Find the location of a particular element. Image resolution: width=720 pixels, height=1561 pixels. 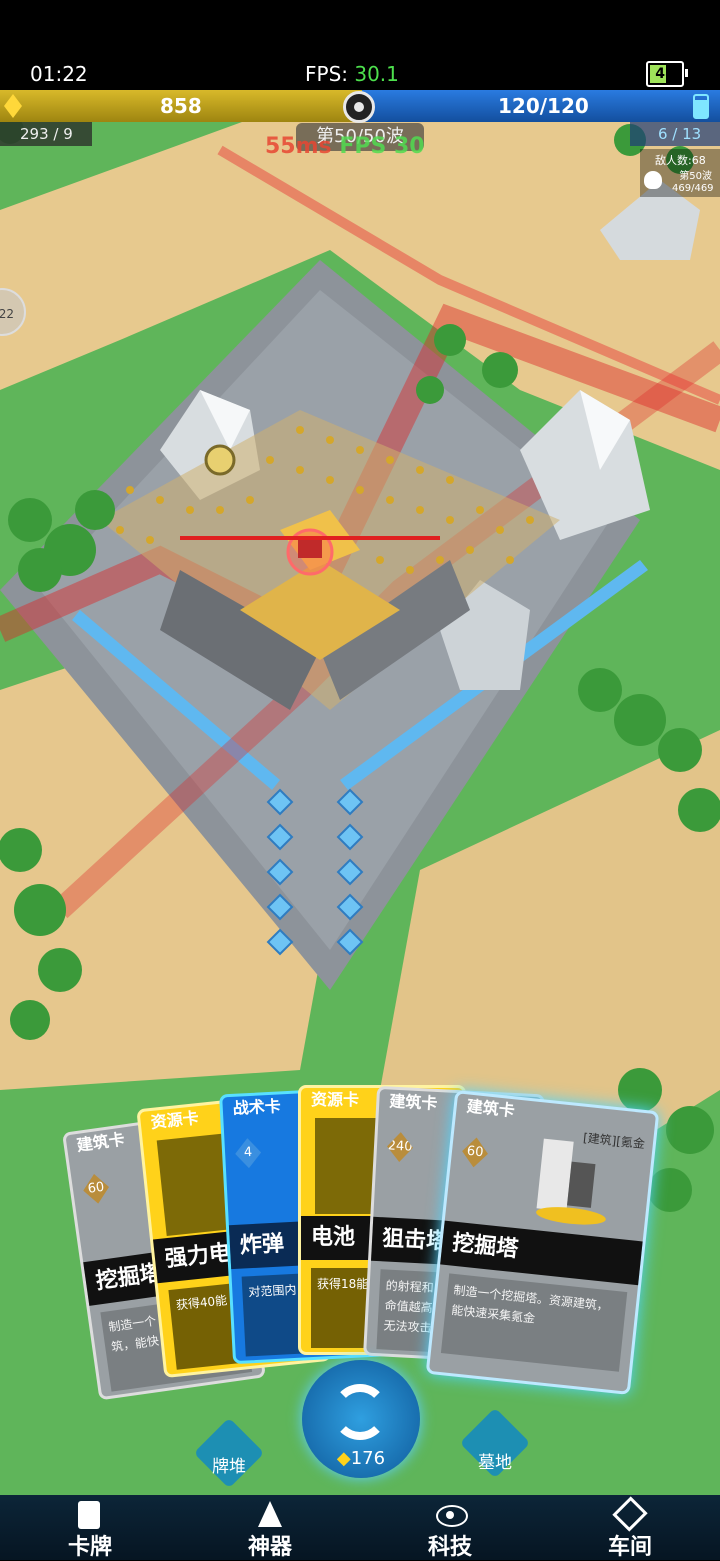

bottom-nav: 卡牌 神器 科技 车间 is located at coordinates (360, 1527).